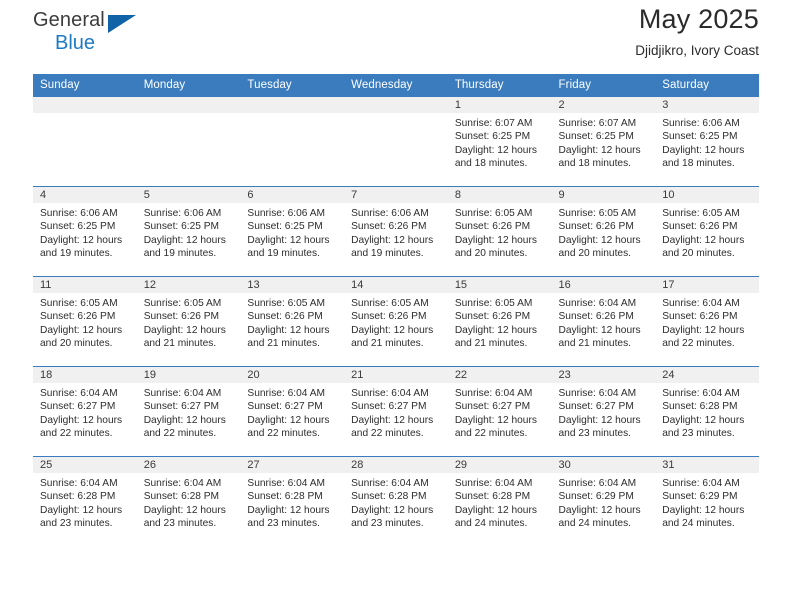  What do you see at coordinates (603, 195) in the screenshot?
I see `day-number: 9` at bounding box center [603, 195].